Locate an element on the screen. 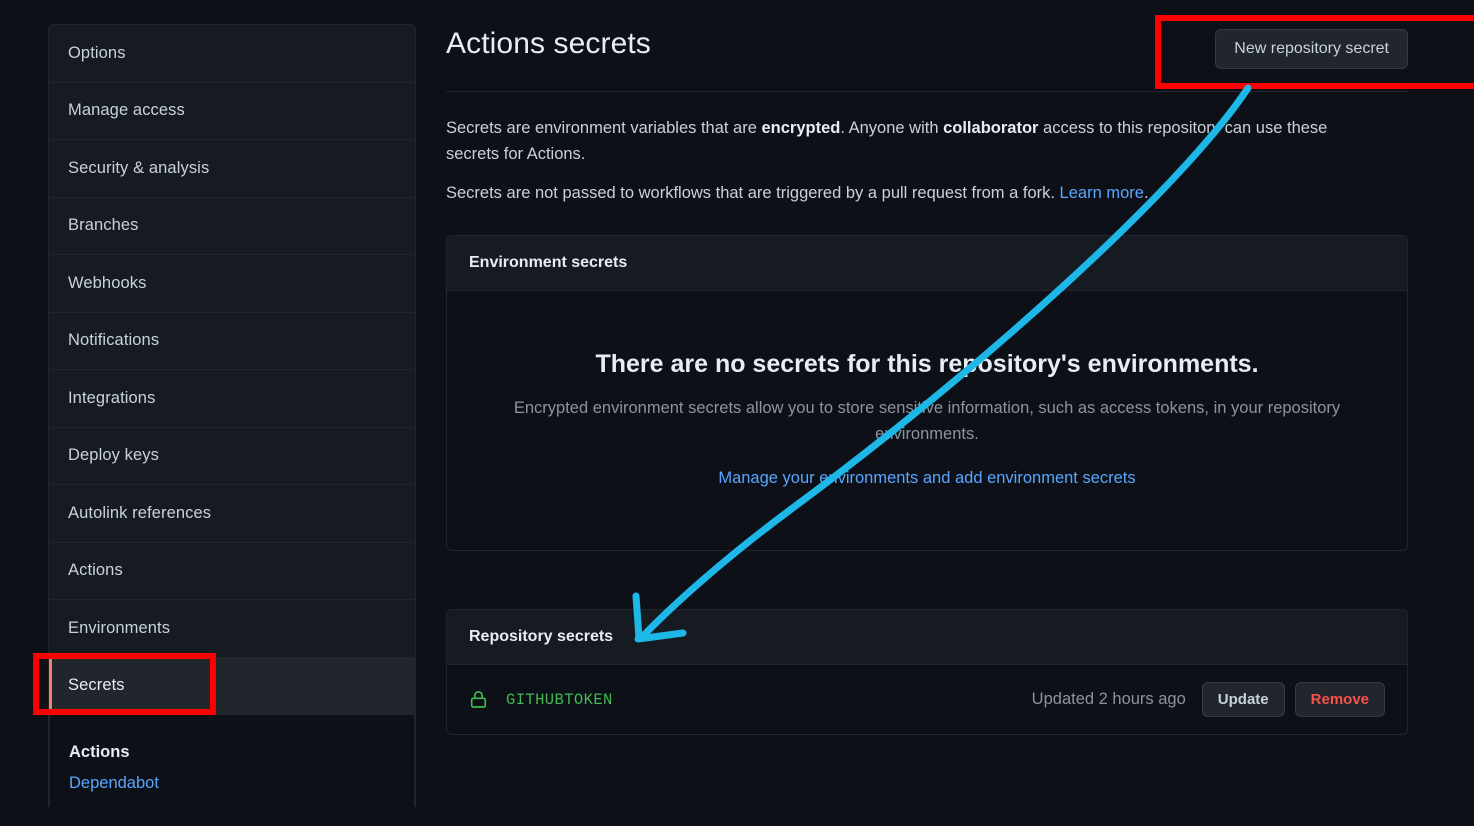 Image resolution: width=1474 pixels, height=826 pixels. lock-icon is located at coordinates (478, 699).